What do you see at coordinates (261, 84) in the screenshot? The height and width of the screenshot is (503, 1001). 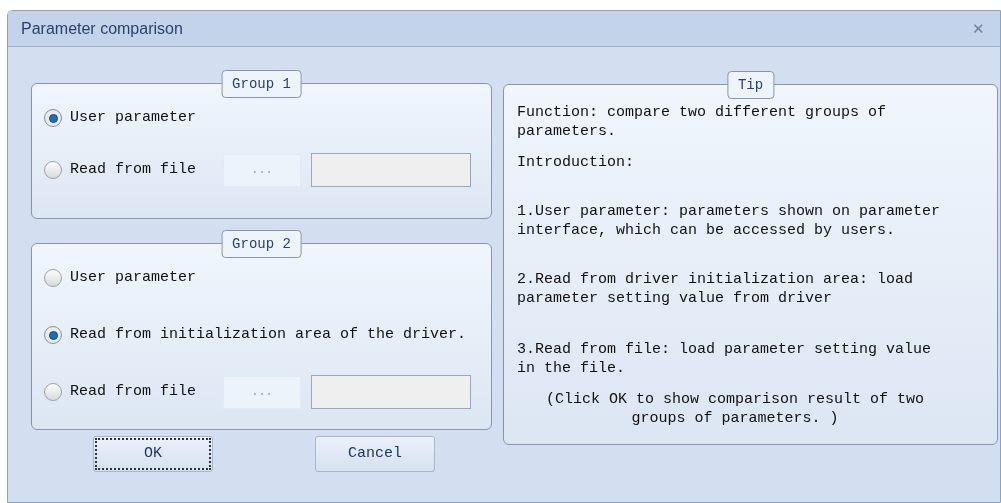 I see `group-title: Group 1` at bounding box center [261, 84].